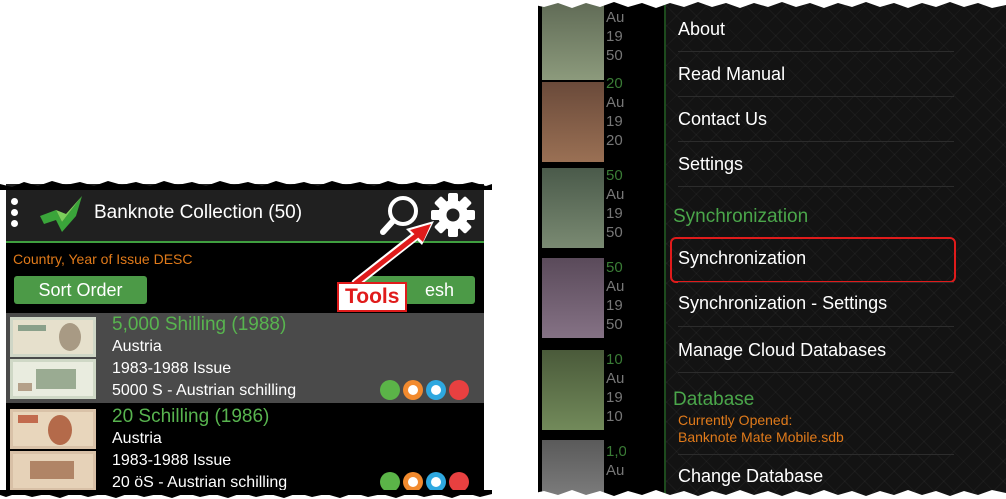 The height and width of the screenshot is (499, 1006). Describe the element at coordinates (198, 212) in the screenshot. I see `app-title: Banknote Collection (50)` at that location.